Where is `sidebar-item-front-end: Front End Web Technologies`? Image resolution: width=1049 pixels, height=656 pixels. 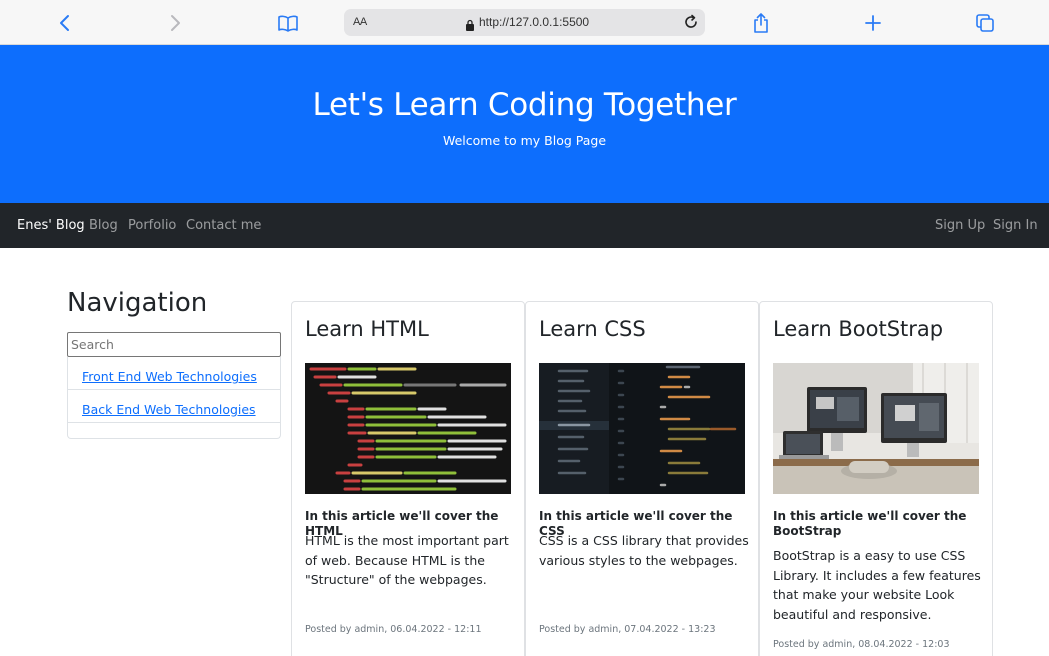
sidebar-item-front-end: Front End Web Technologies is located at coordinates (174, 373).